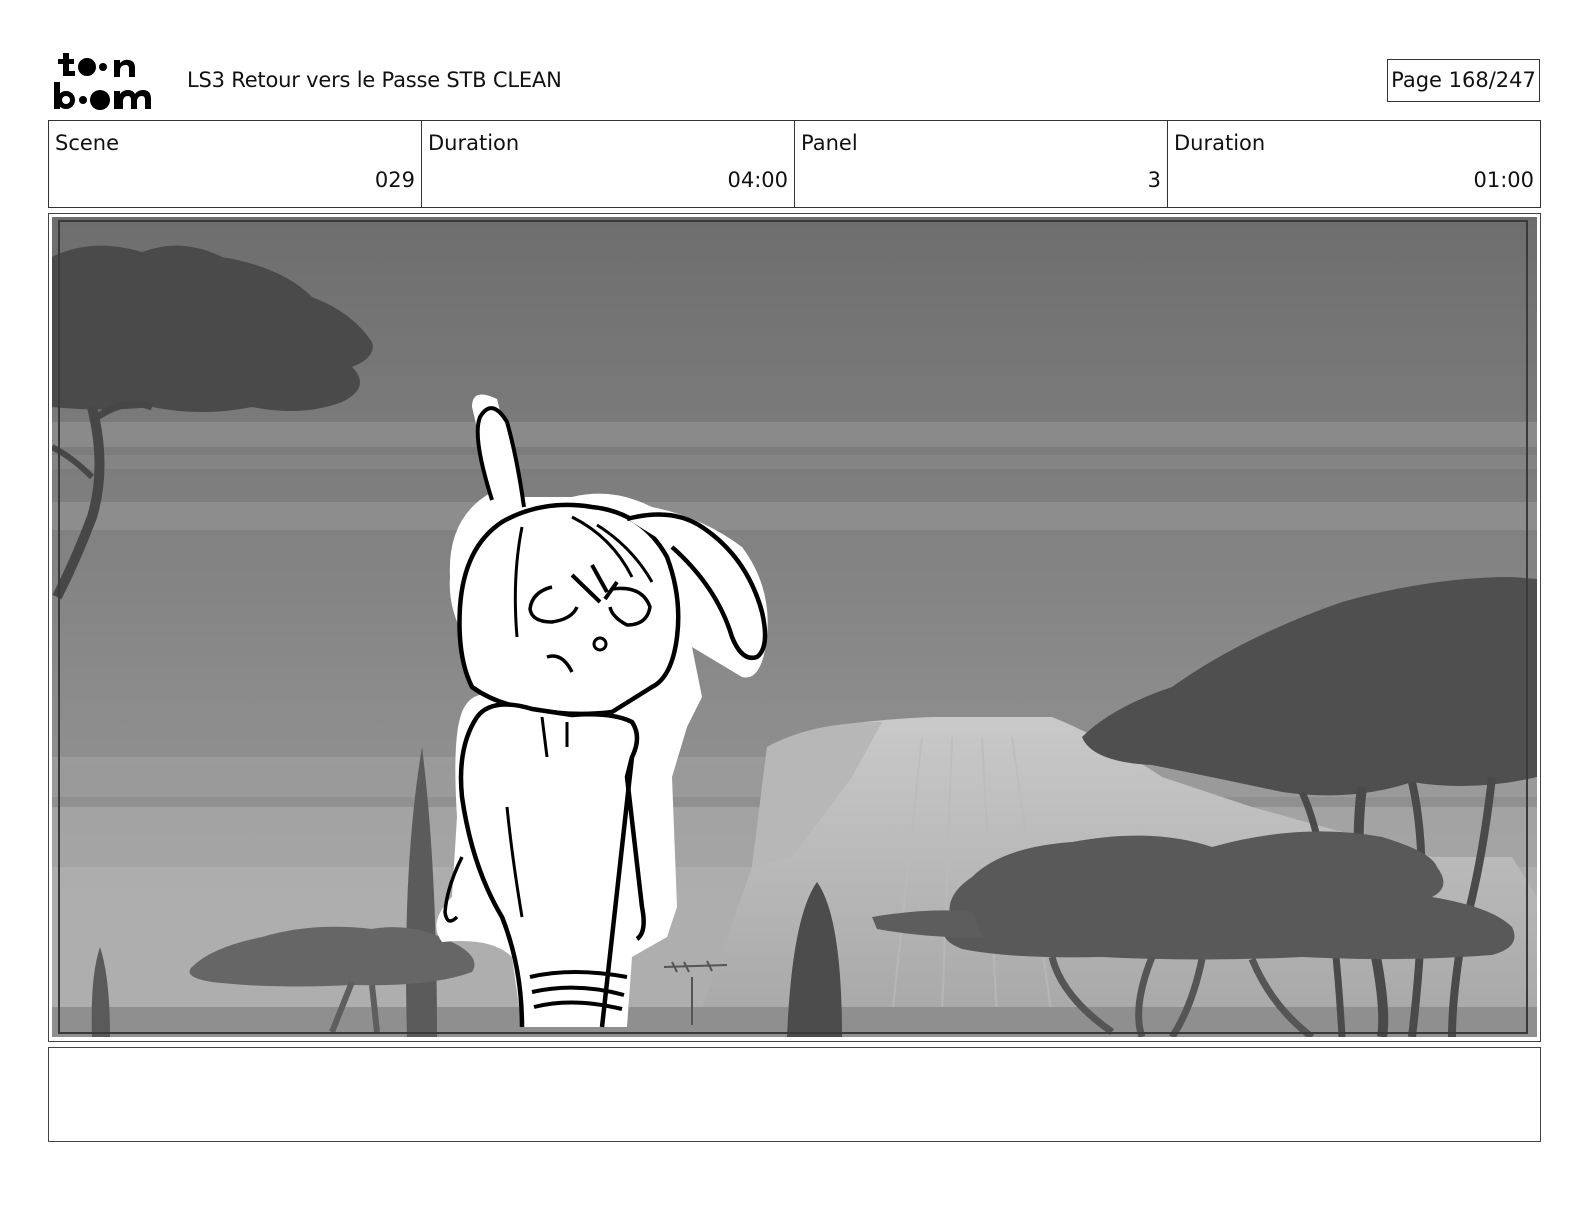 The width and height of the screenshot is (1584, 1224). What do you see at coordinates (829, 143) in the screenshot?
I see `panel-label: Panel` at bounding box center [829, 143].